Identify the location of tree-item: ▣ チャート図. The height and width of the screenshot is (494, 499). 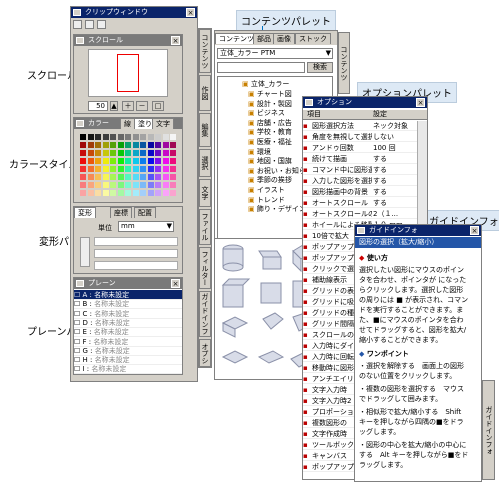
(270, 94).